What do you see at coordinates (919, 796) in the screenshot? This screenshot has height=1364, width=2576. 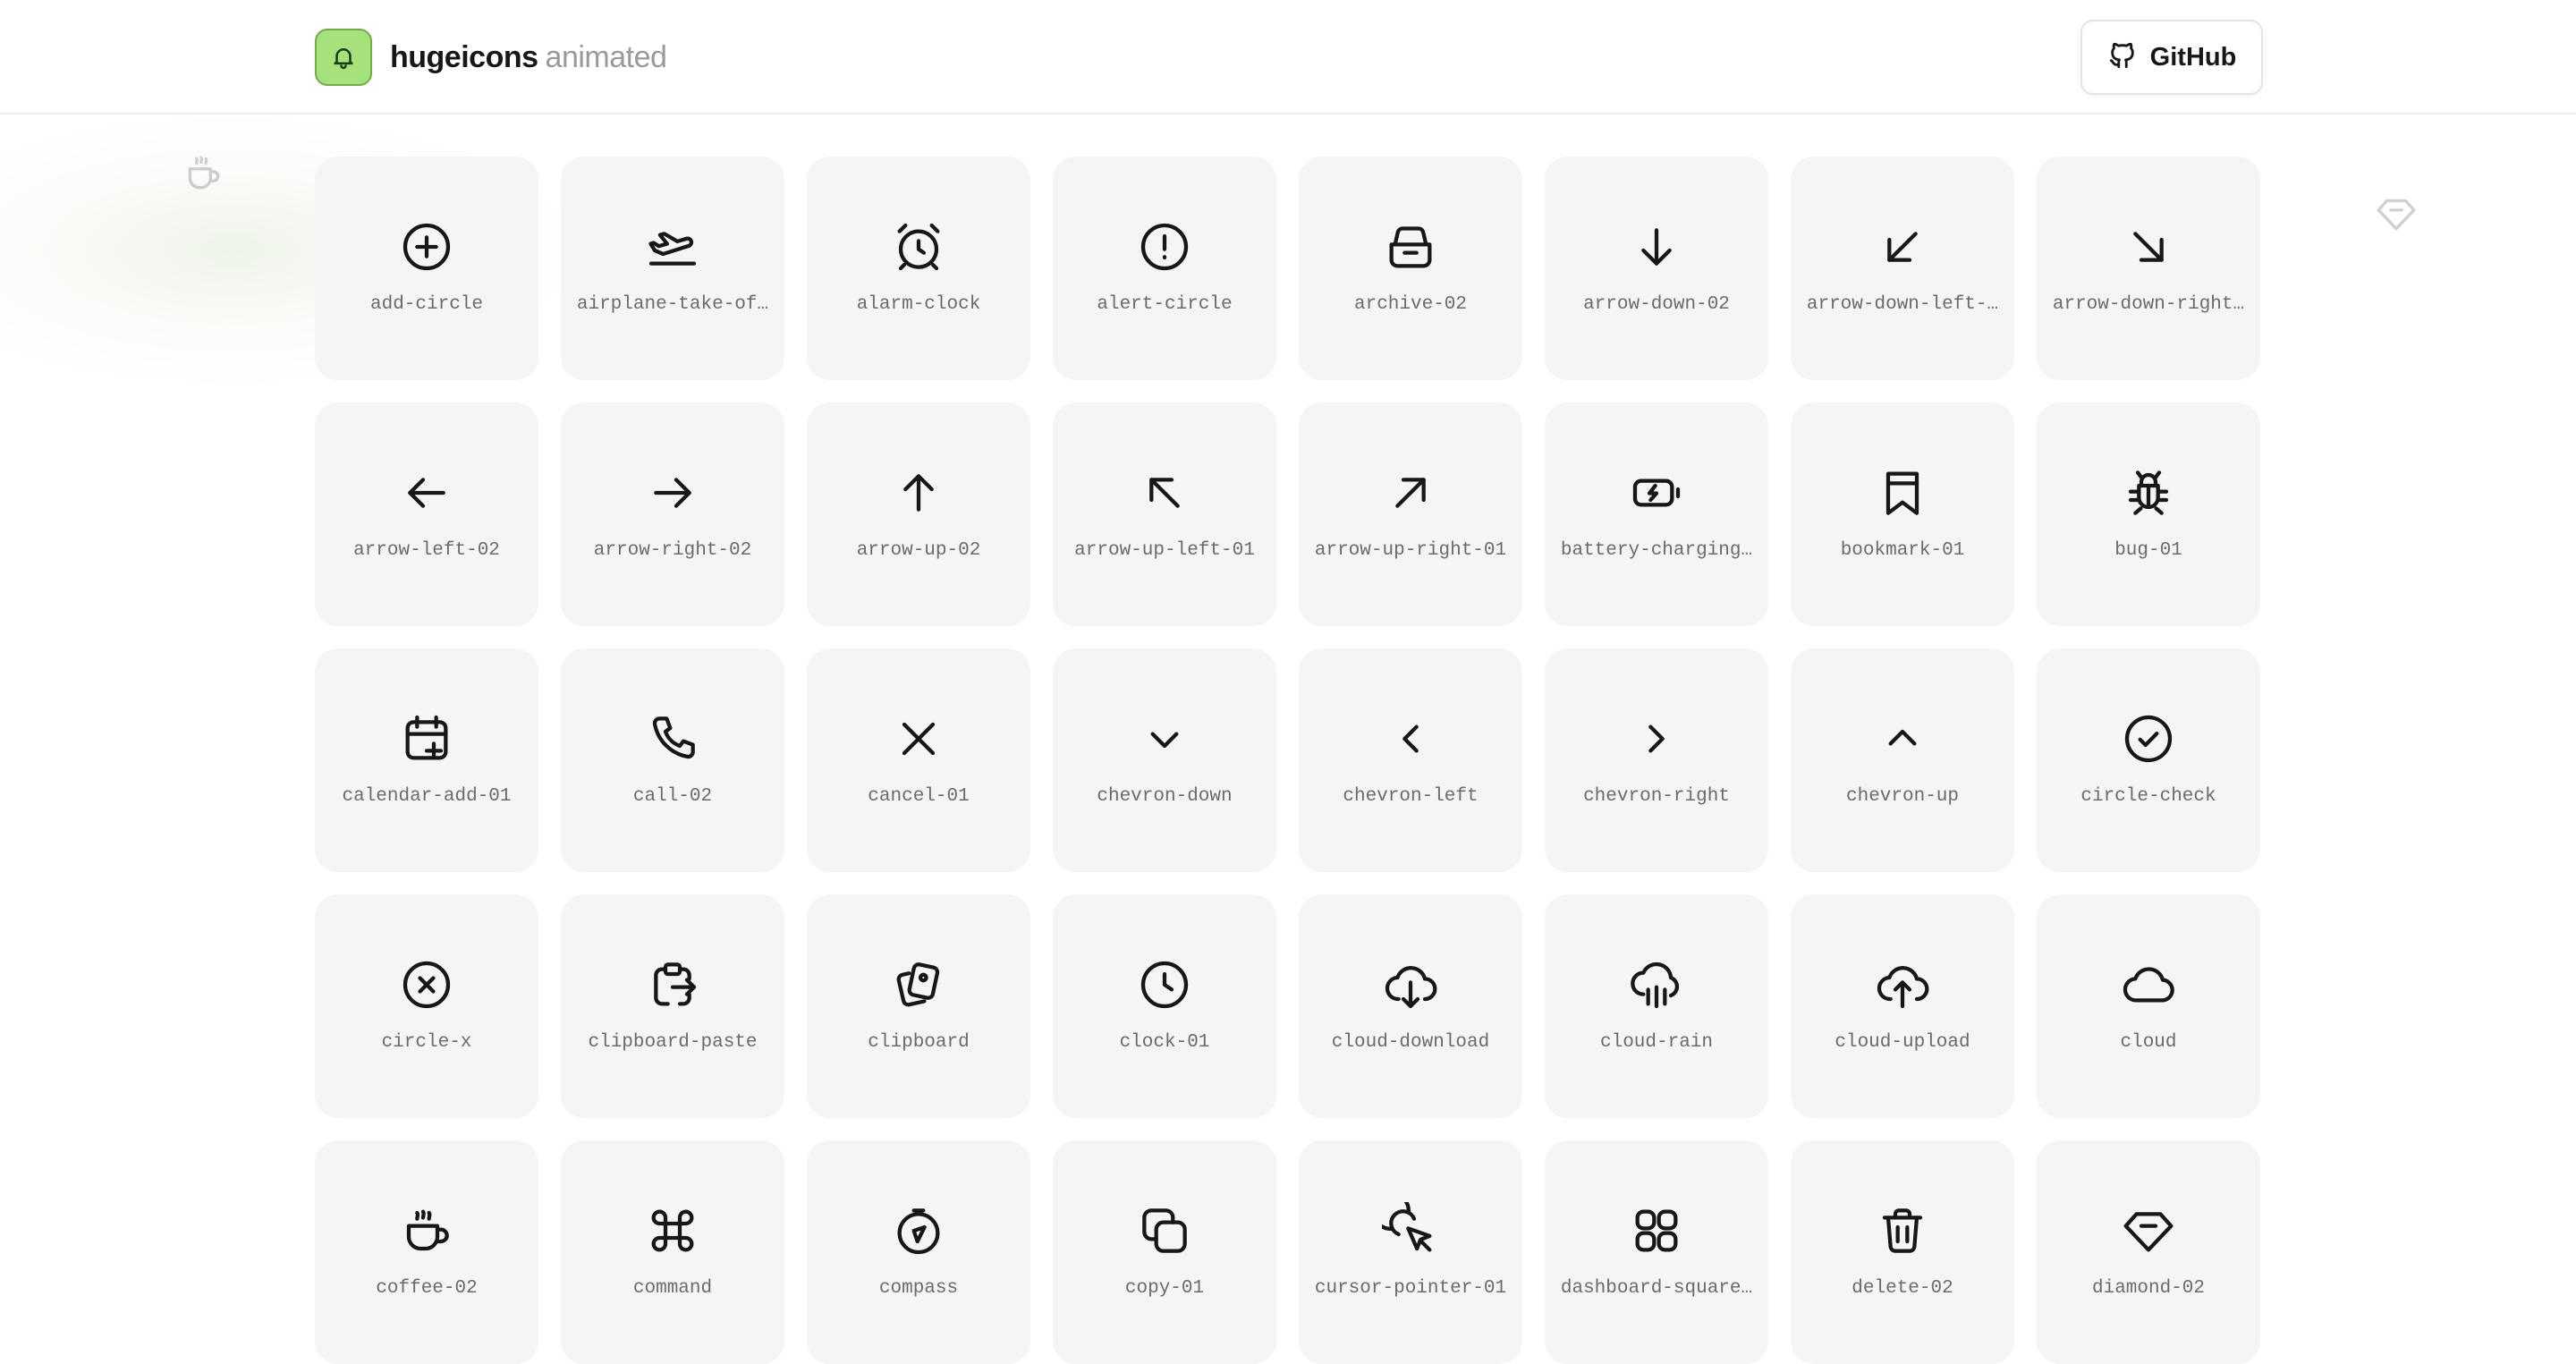 I see `icon-label: cancel-01` at bounding box center [919, 796].